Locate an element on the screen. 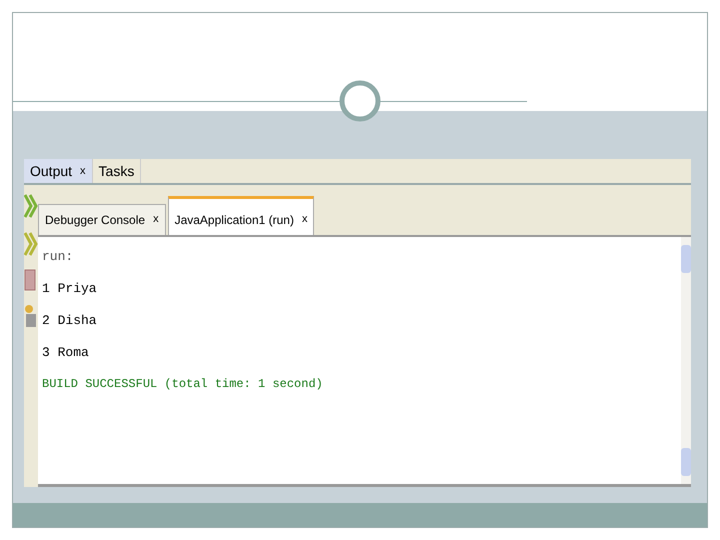  stop-icon is located at coordinates (30, 280).